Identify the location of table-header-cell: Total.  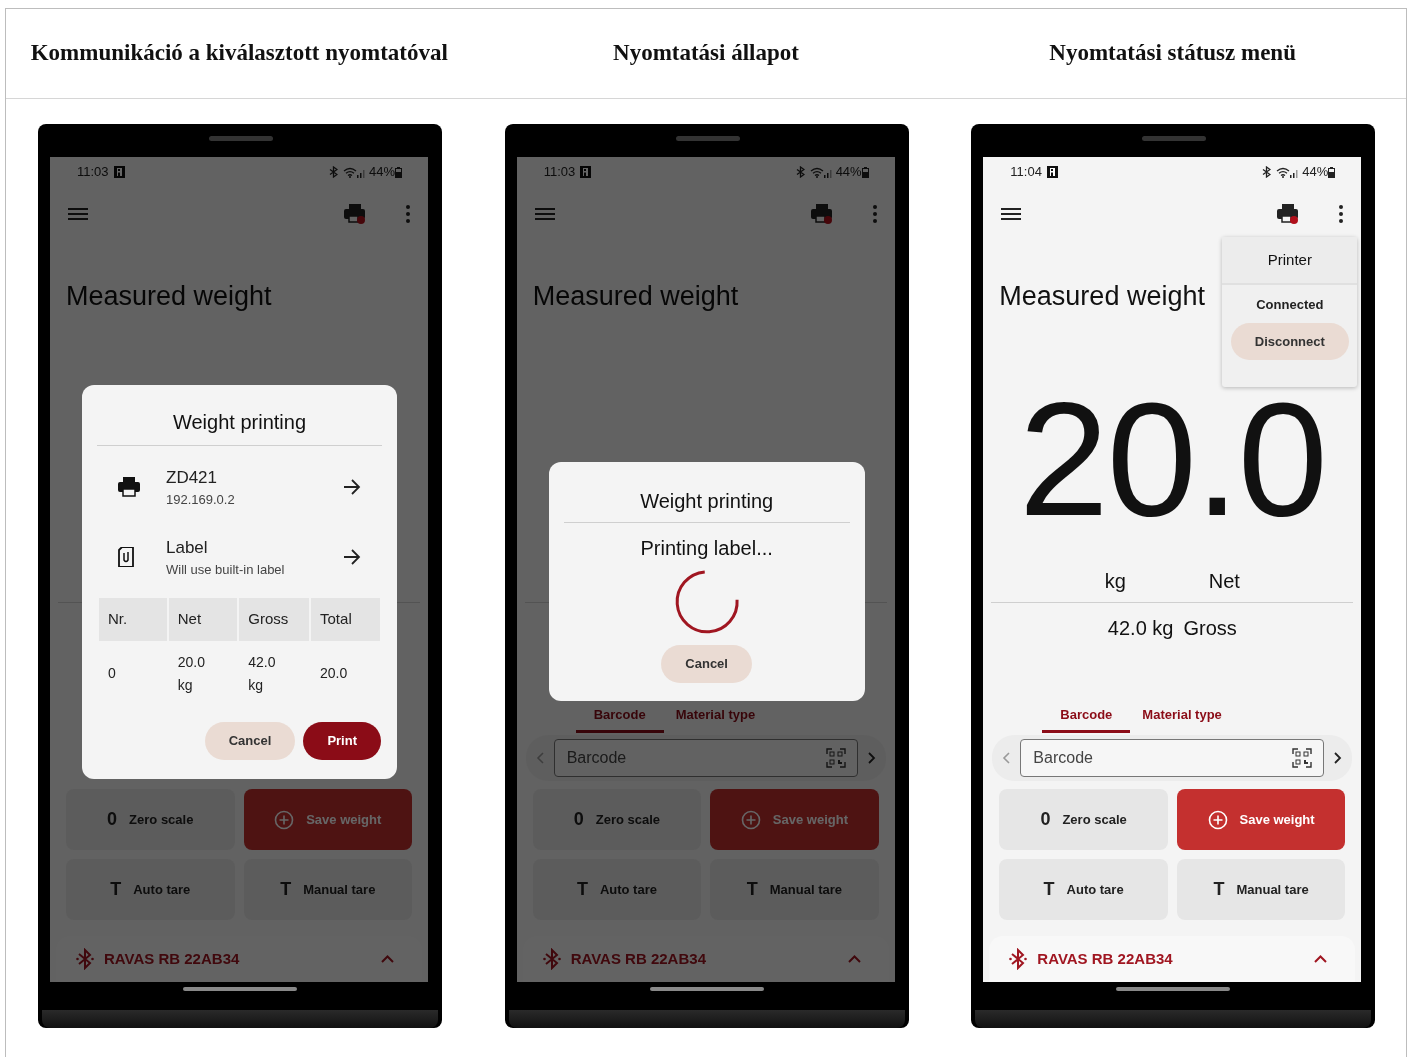
(345, 619).